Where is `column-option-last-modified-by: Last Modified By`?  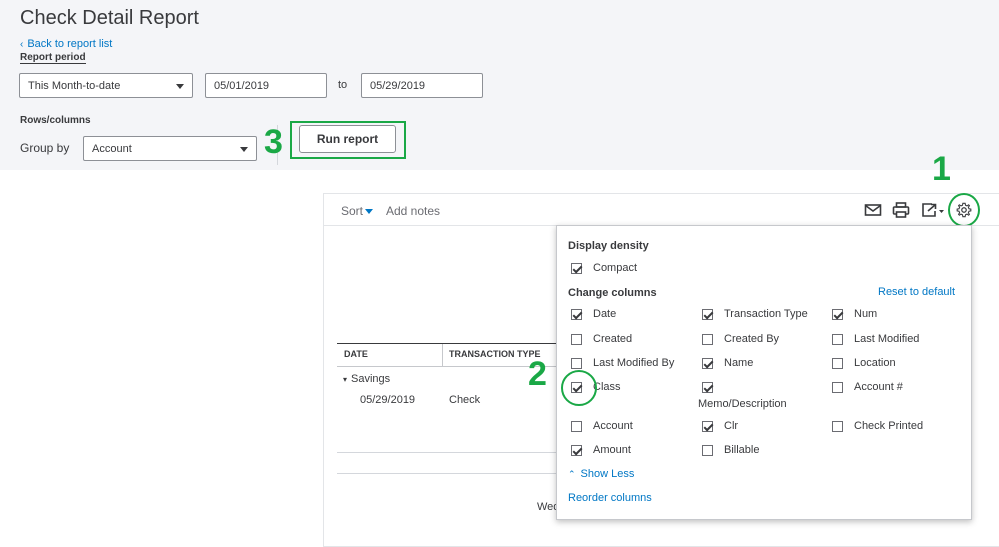
column-option-last-modified-by: Last Modified By is located at coordinates (622, 363).